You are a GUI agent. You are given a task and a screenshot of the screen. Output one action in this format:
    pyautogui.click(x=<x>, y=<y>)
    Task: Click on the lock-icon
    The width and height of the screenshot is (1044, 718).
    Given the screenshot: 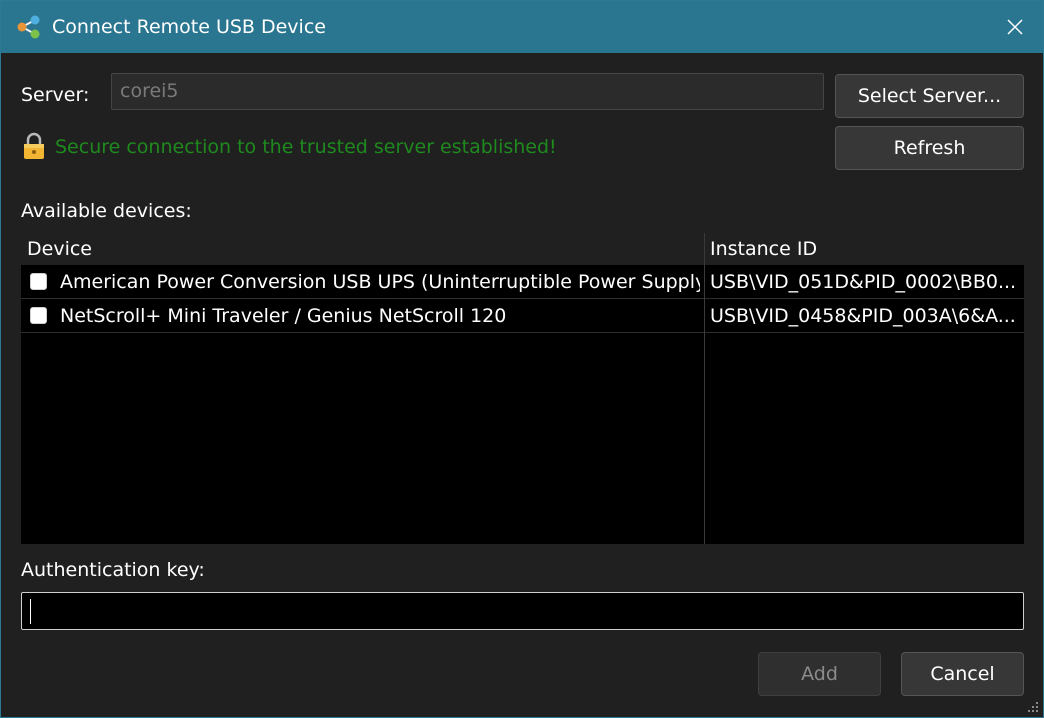 What is the action you would take?
    pyautogui.click(x=34, y=145)
    